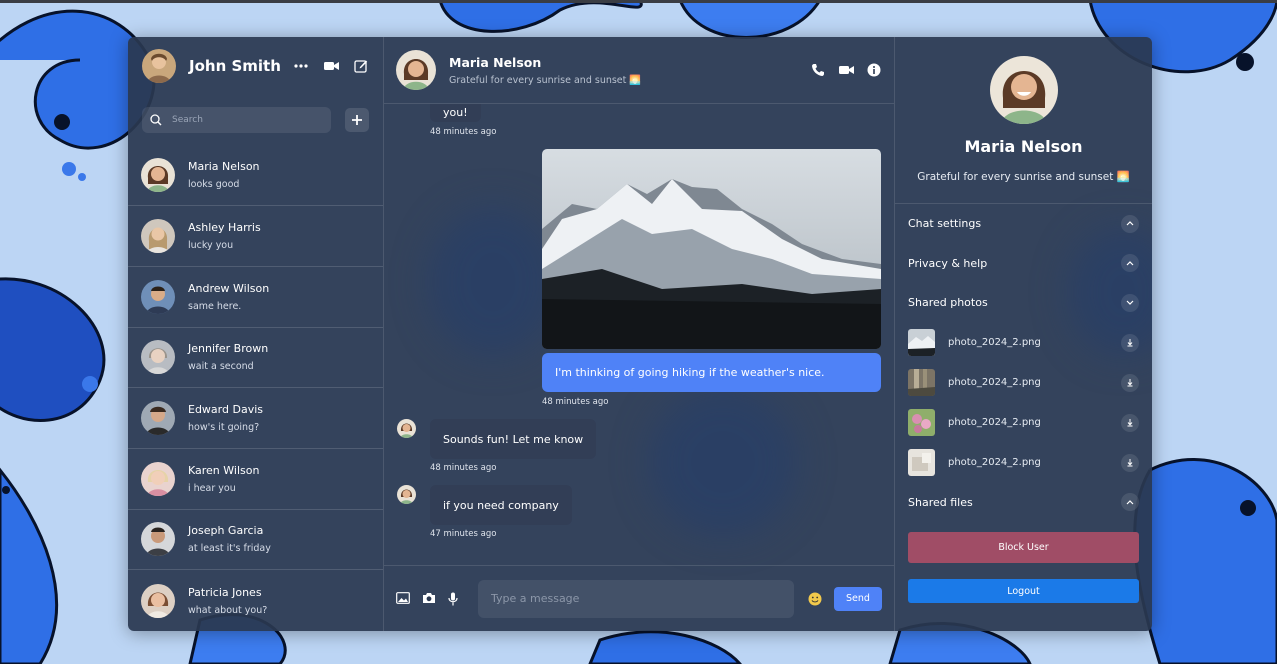 This screenshot has height=664, width=1277. What do you see at coordinates (711, 249) in the screenshot?
I see `message-image` at bounding box center [711, 249].